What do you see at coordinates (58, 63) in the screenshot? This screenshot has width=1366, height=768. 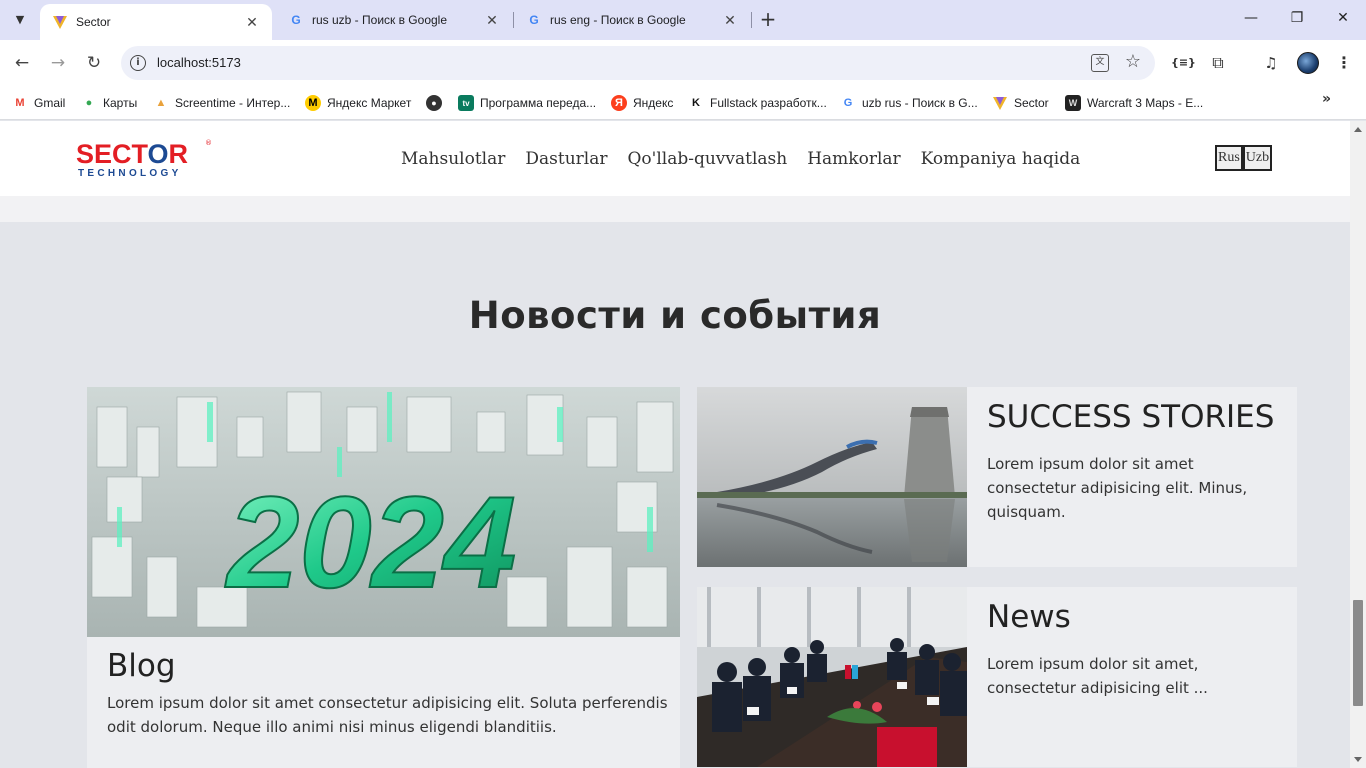 I see `forward-icon: →` at bounding box center [58, 63].